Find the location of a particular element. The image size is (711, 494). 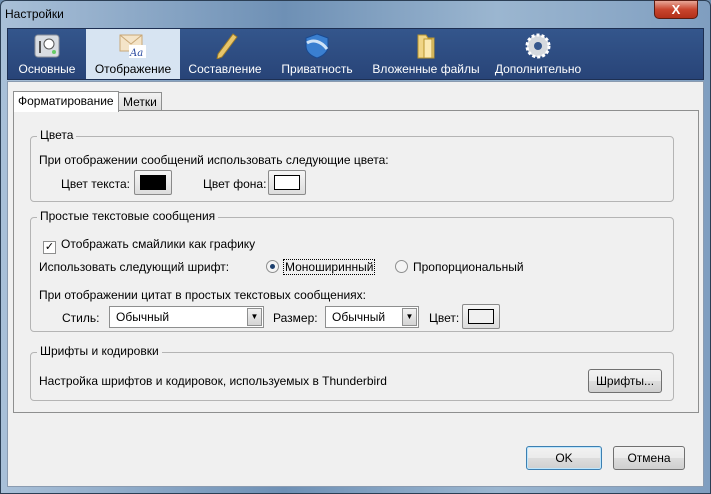

proportional-label: Пропорциональный is located at coordinates (468, 267).